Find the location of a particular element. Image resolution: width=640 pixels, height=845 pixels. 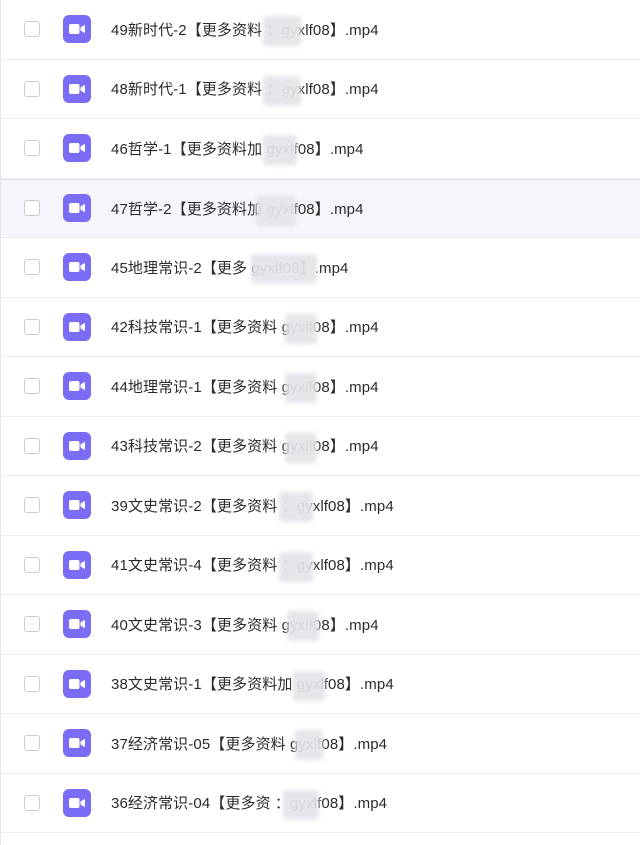

file-name: 40文史常识-3【更多资料 gyxlf08】.mp4 is located at coordinates (245, 624).